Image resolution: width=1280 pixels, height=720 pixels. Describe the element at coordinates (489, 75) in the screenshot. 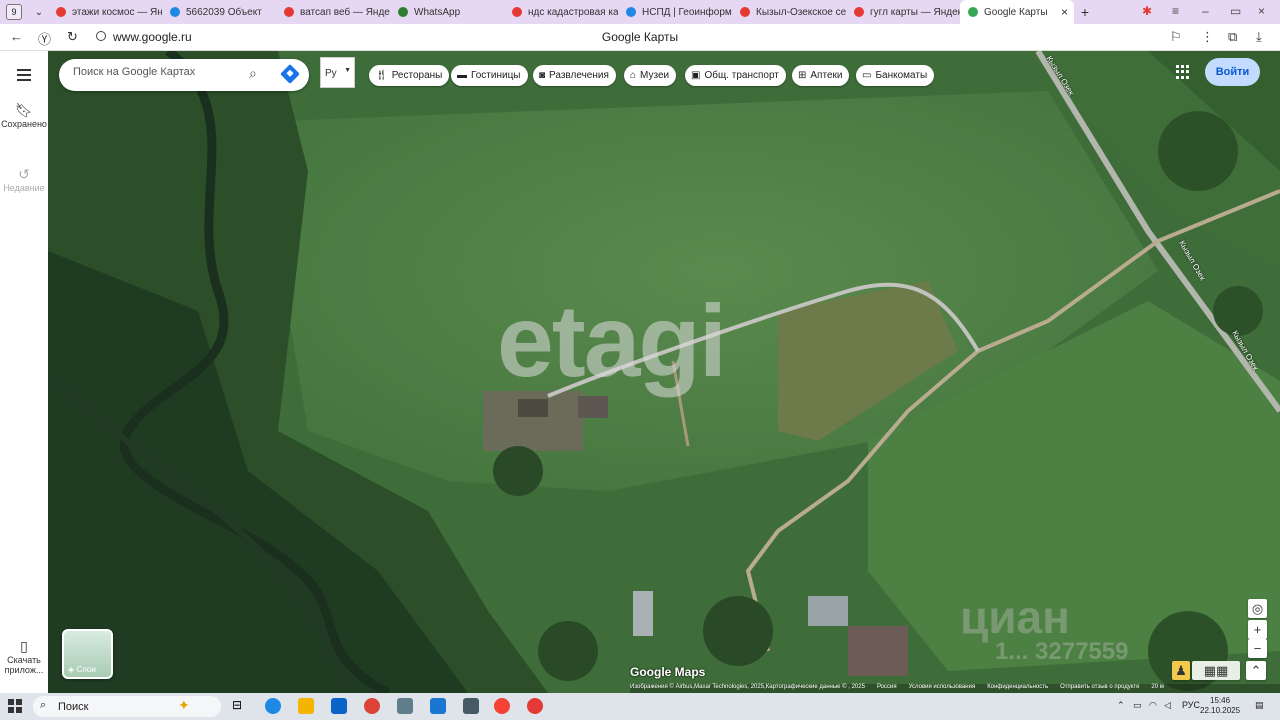

I see `chip-hotels: ▬ Гостиницы` at that location.